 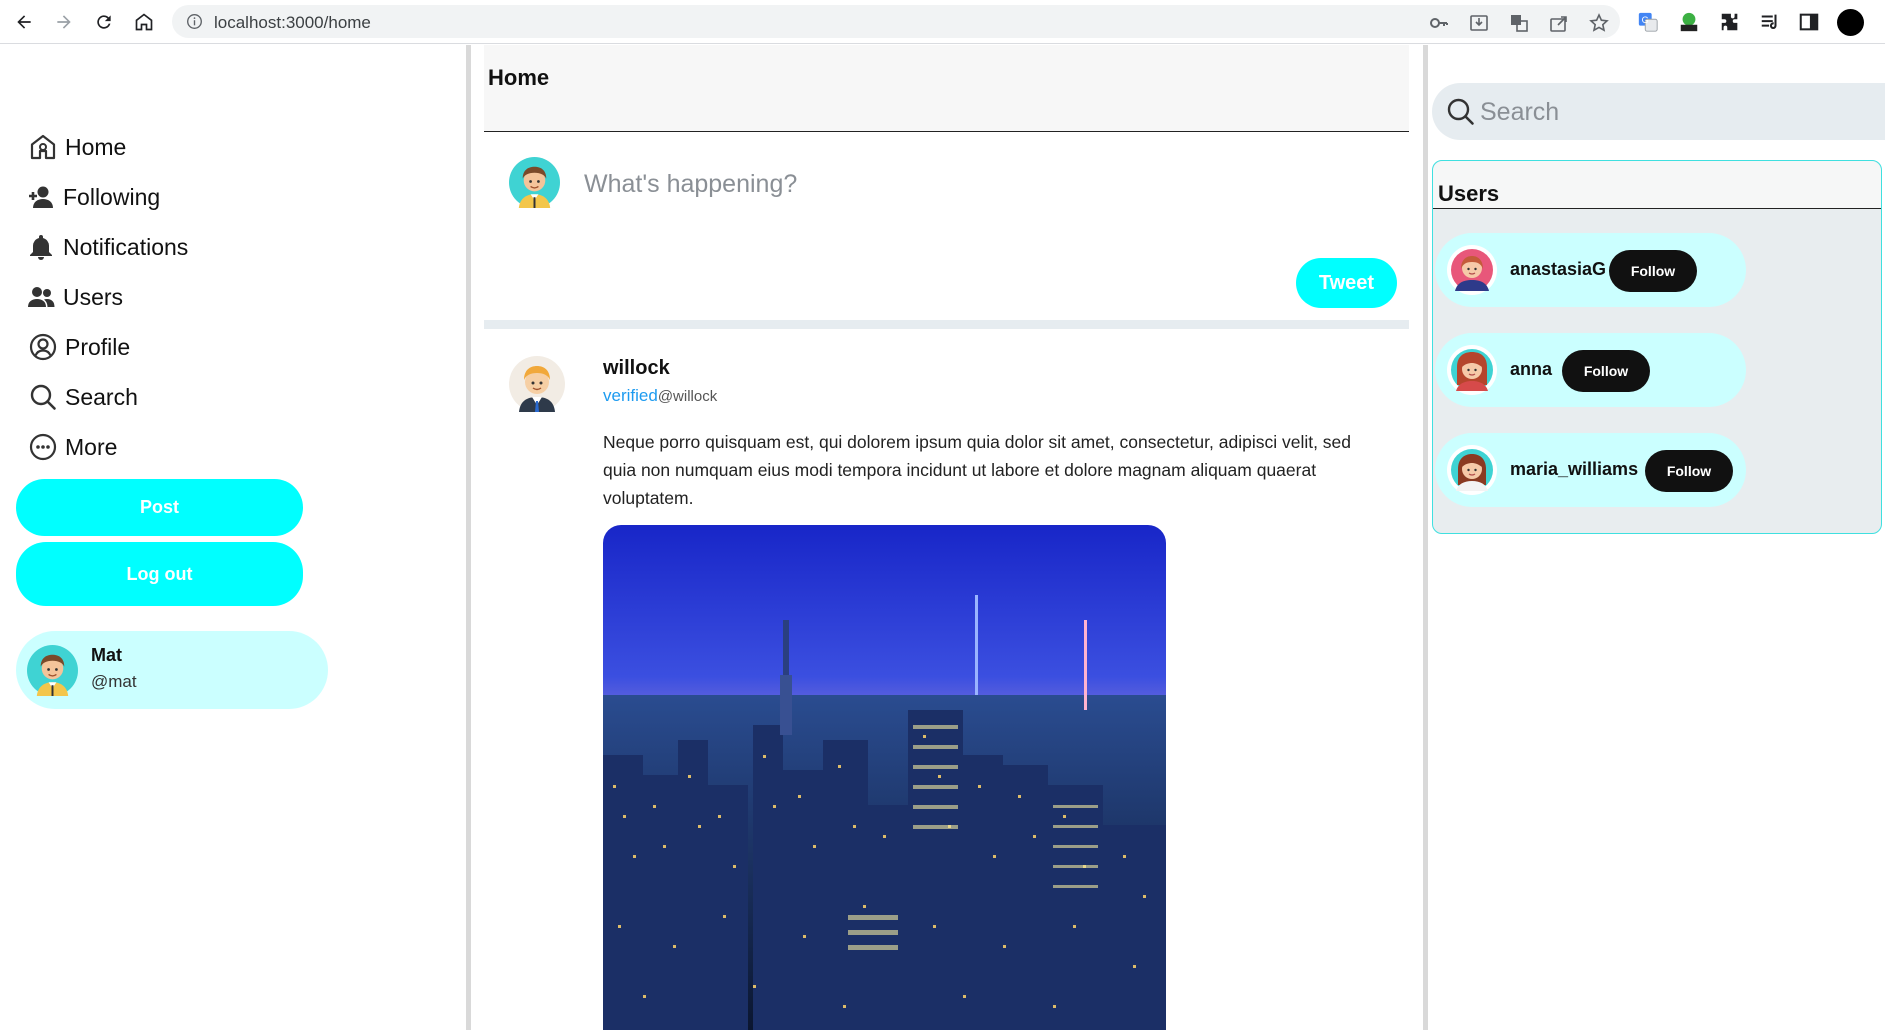 What do you see at coordinates (114, 681) in the screenshot?
I see `current-user-handle: @mat` at bounding box center [114, 681].